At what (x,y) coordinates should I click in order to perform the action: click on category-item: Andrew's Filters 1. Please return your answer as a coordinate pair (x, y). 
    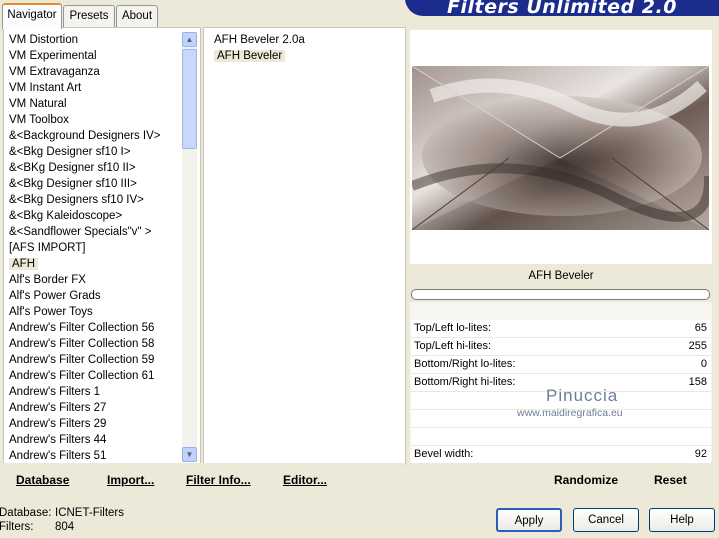
    Looking at the image, I should click on (104, 392).